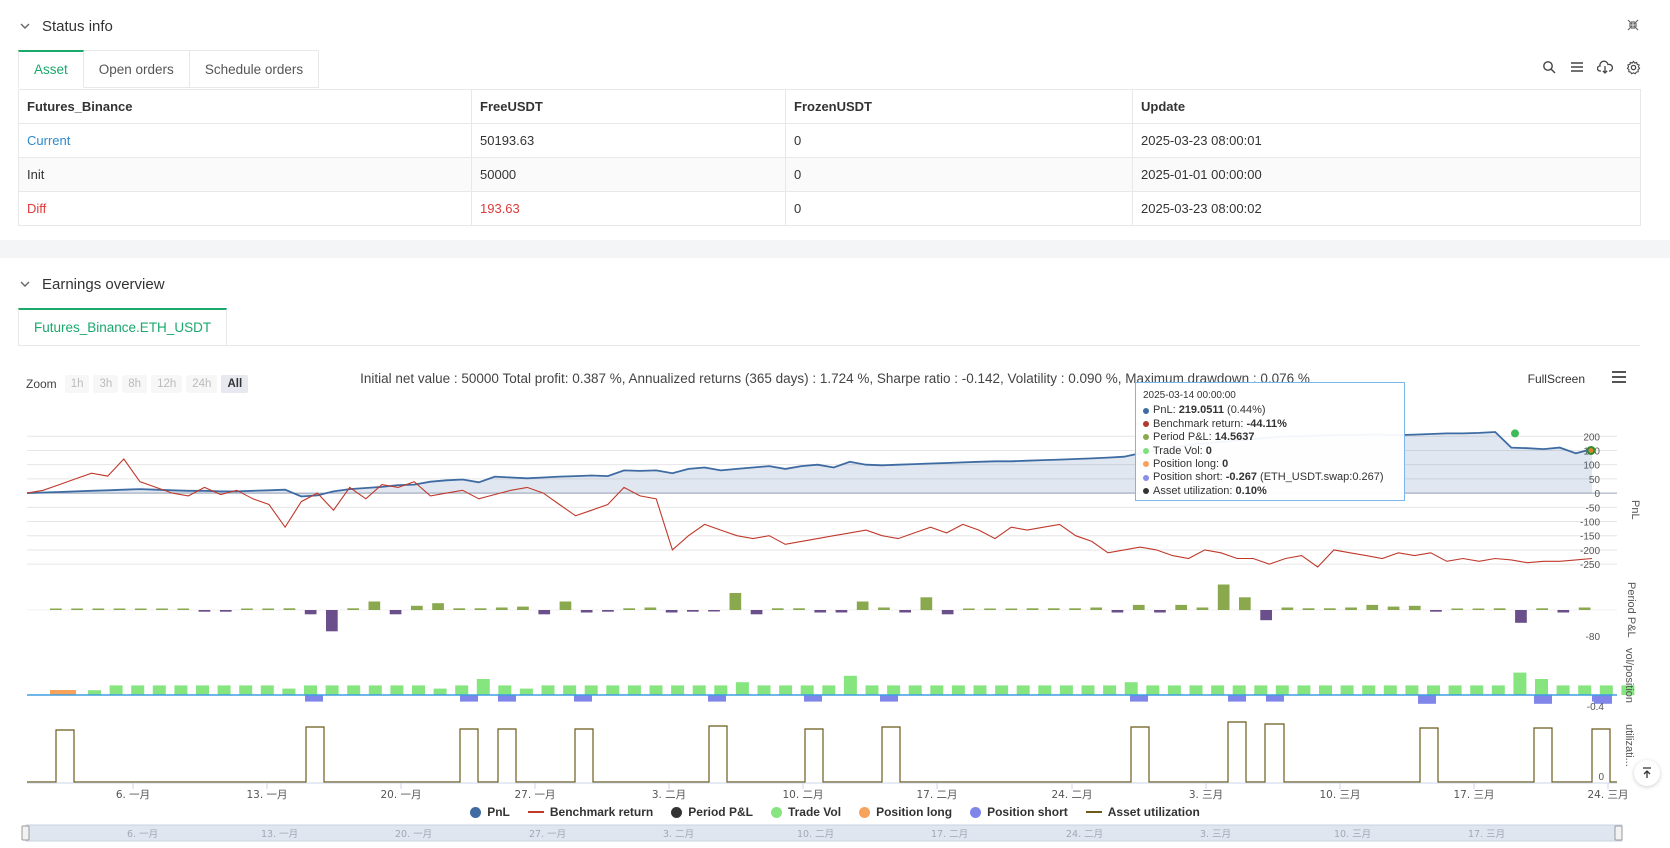  What do you see at coordinates (25, 833) in the screenshot?
I see `navigator-left-handle` at bounding box center [25, 833].